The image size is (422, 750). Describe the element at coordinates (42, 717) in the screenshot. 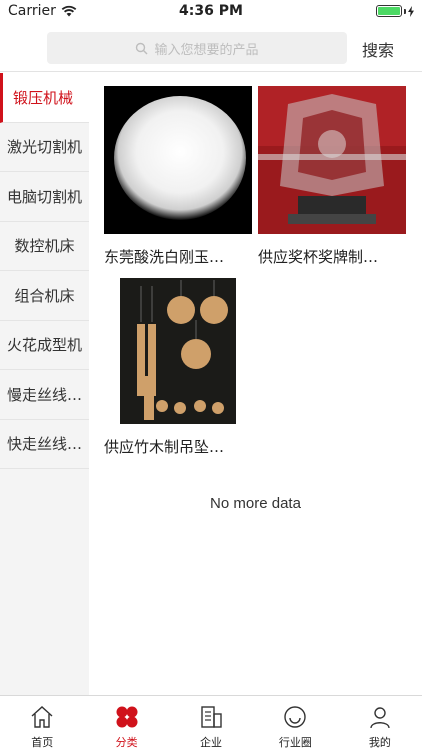

I see `home-icon` at that location.